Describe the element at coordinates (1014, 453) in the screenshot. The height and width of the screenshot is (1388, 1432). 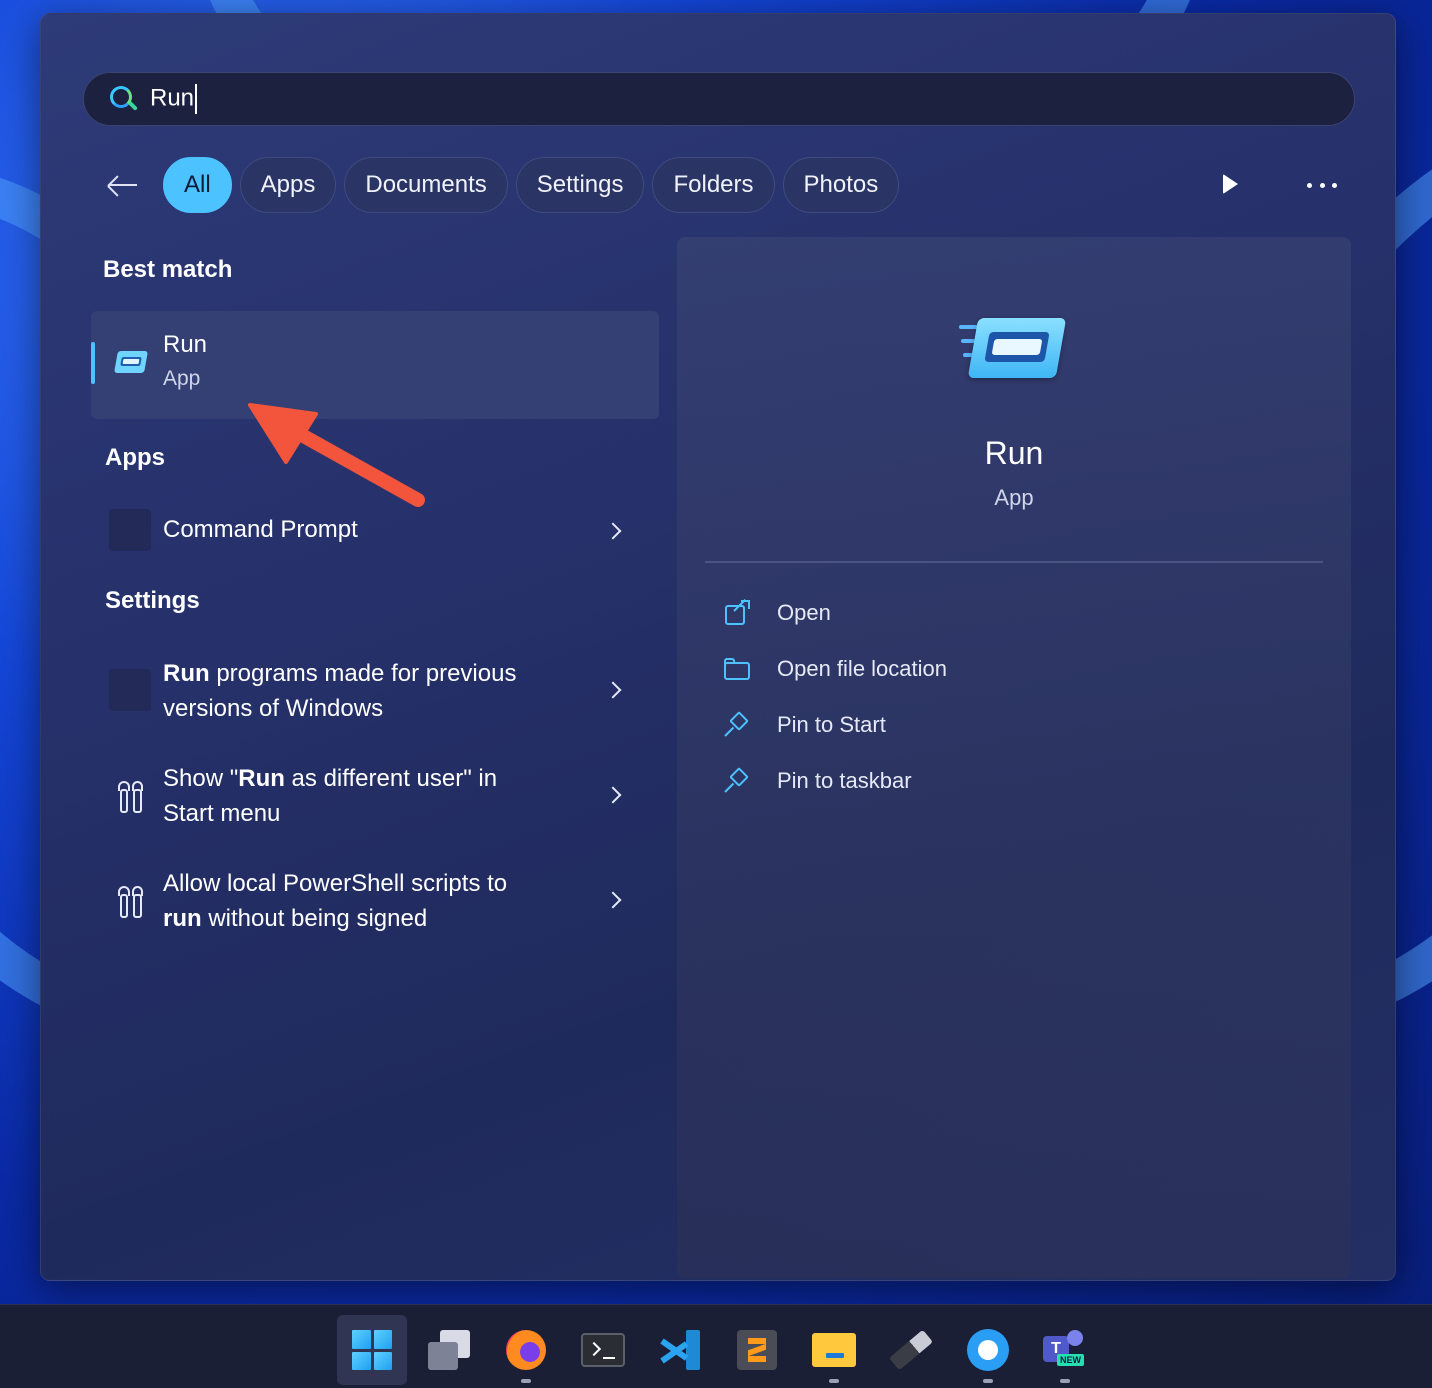
I see `preview-title: Run` at that location.